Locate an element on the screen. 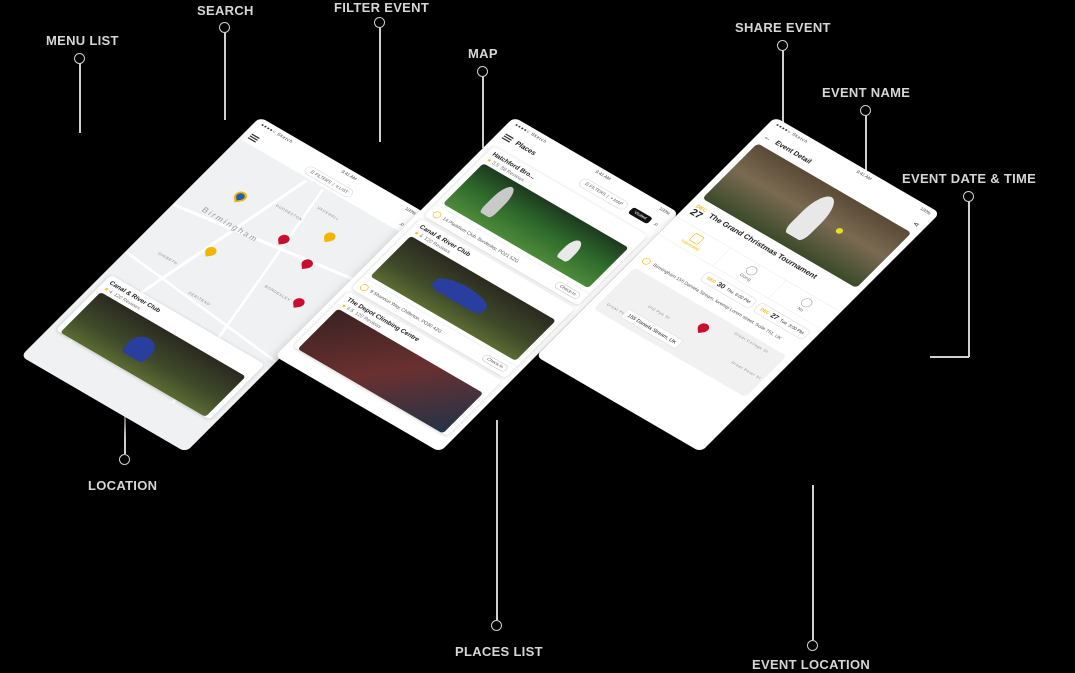 Image resolution: width=1075 pixels, height=673 pixels. map-place-card: Canal & River Club ★ 4 120 Reviews is located at coordinates (160, 347).